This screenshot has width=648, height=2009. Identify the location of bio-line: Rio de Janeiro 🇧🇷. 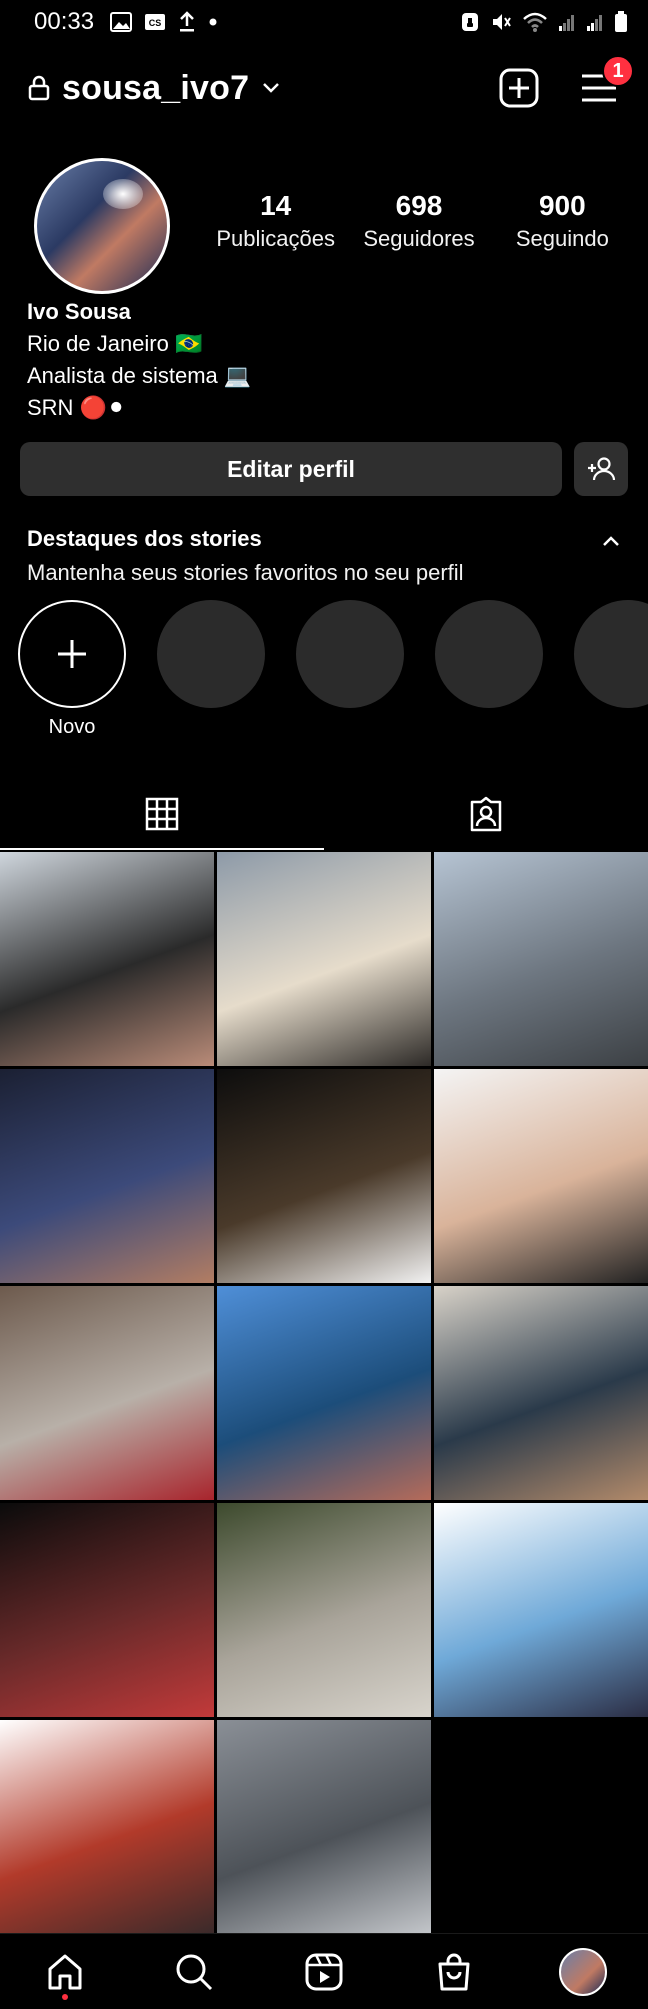
(115, 343).